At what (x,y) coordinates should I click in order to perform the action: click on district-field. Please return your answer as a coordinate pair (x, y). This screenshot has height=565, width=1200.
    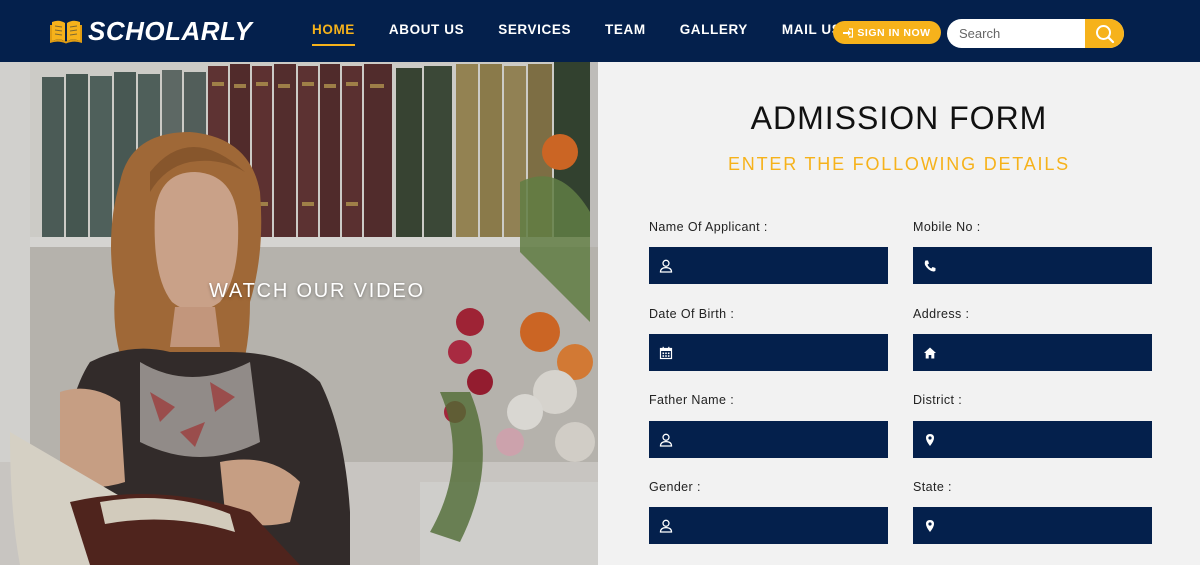
    Looking at the image, I should click on (1032, 439).